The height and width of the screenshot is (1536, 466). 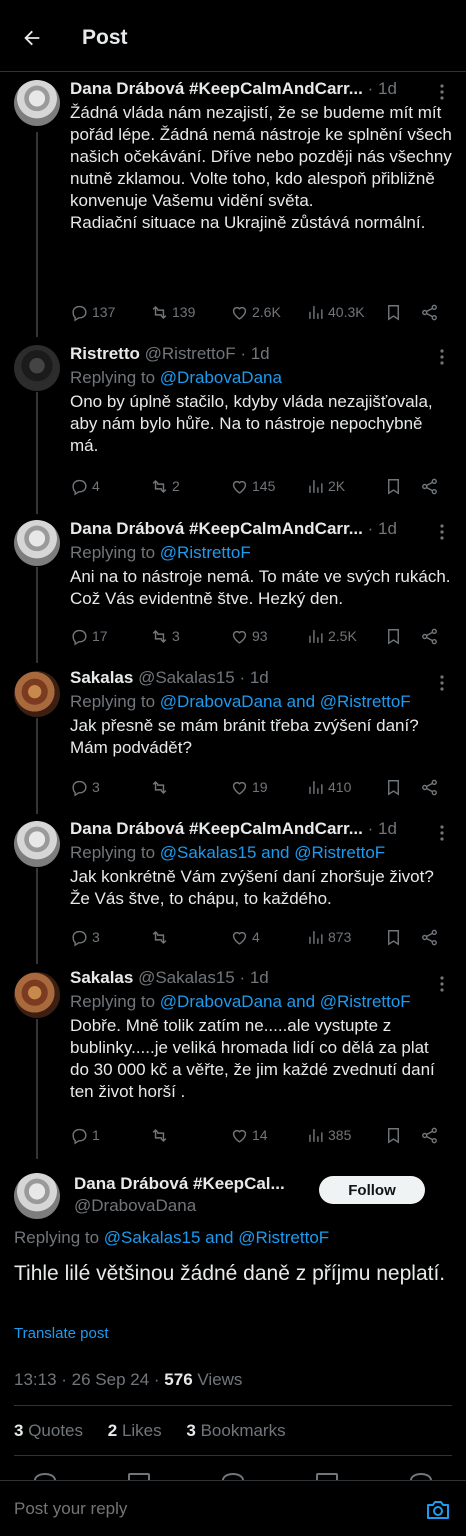 I want to click on reply-button: 17, so click(x=89, y=636).